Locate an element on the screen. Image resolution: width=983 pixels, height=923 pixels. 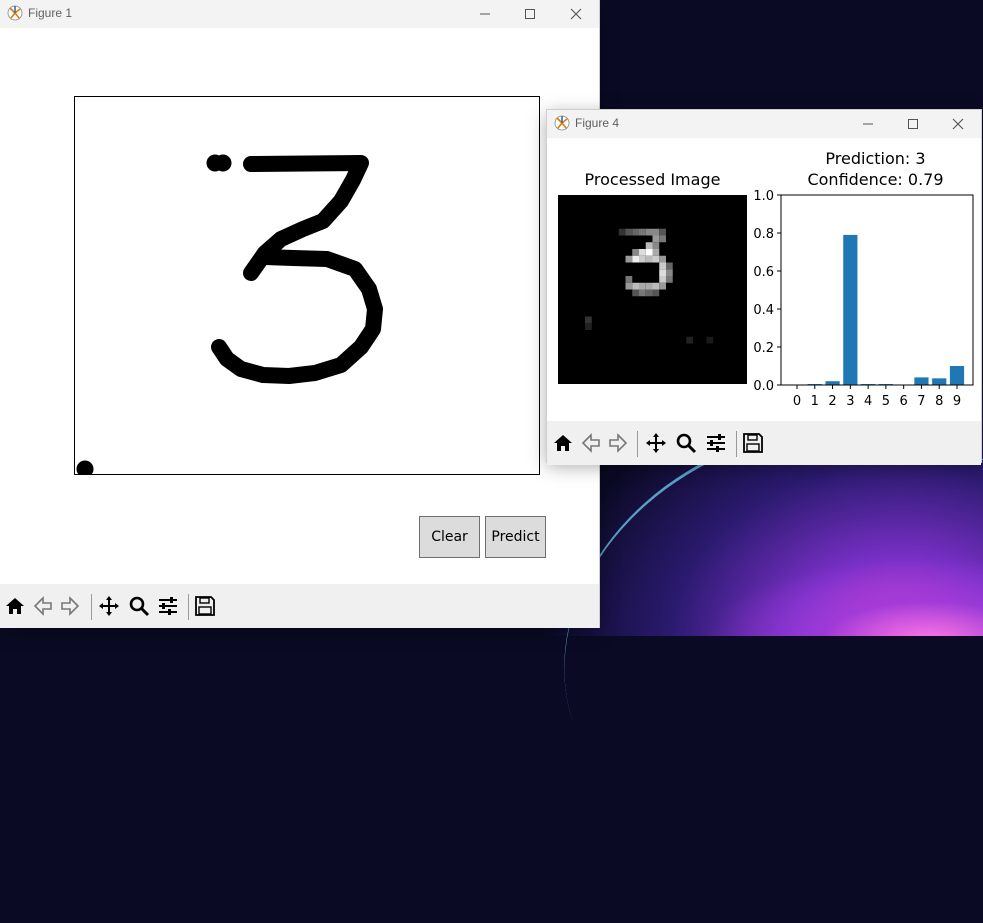
y-tick-label: 0.2 is located at coordinates (763, 348).